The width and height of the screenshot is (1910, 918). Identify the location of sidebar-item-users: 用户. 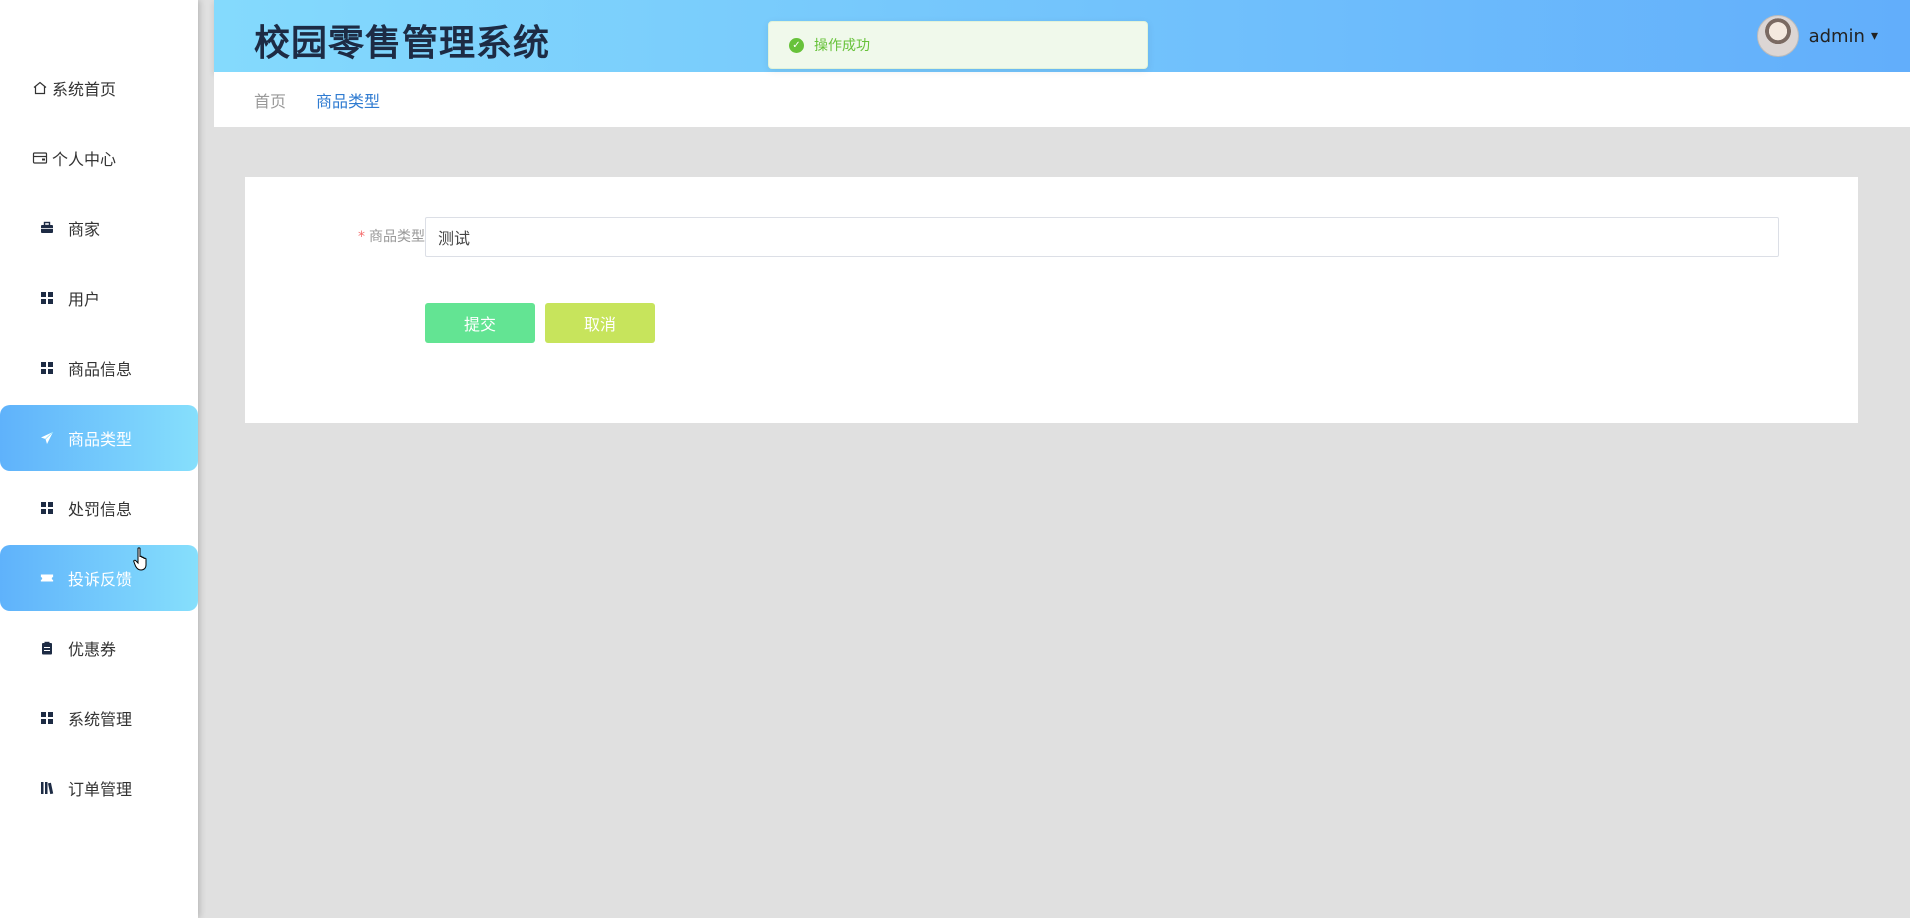
(99, 298).